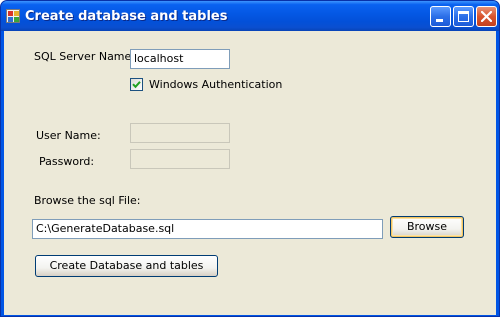 This screenshot has width=502, height=321. What do you see at coordinates (180, 59) in the screenshot?
I see `server-name-input: localhost` at bounding box center [180, 59].